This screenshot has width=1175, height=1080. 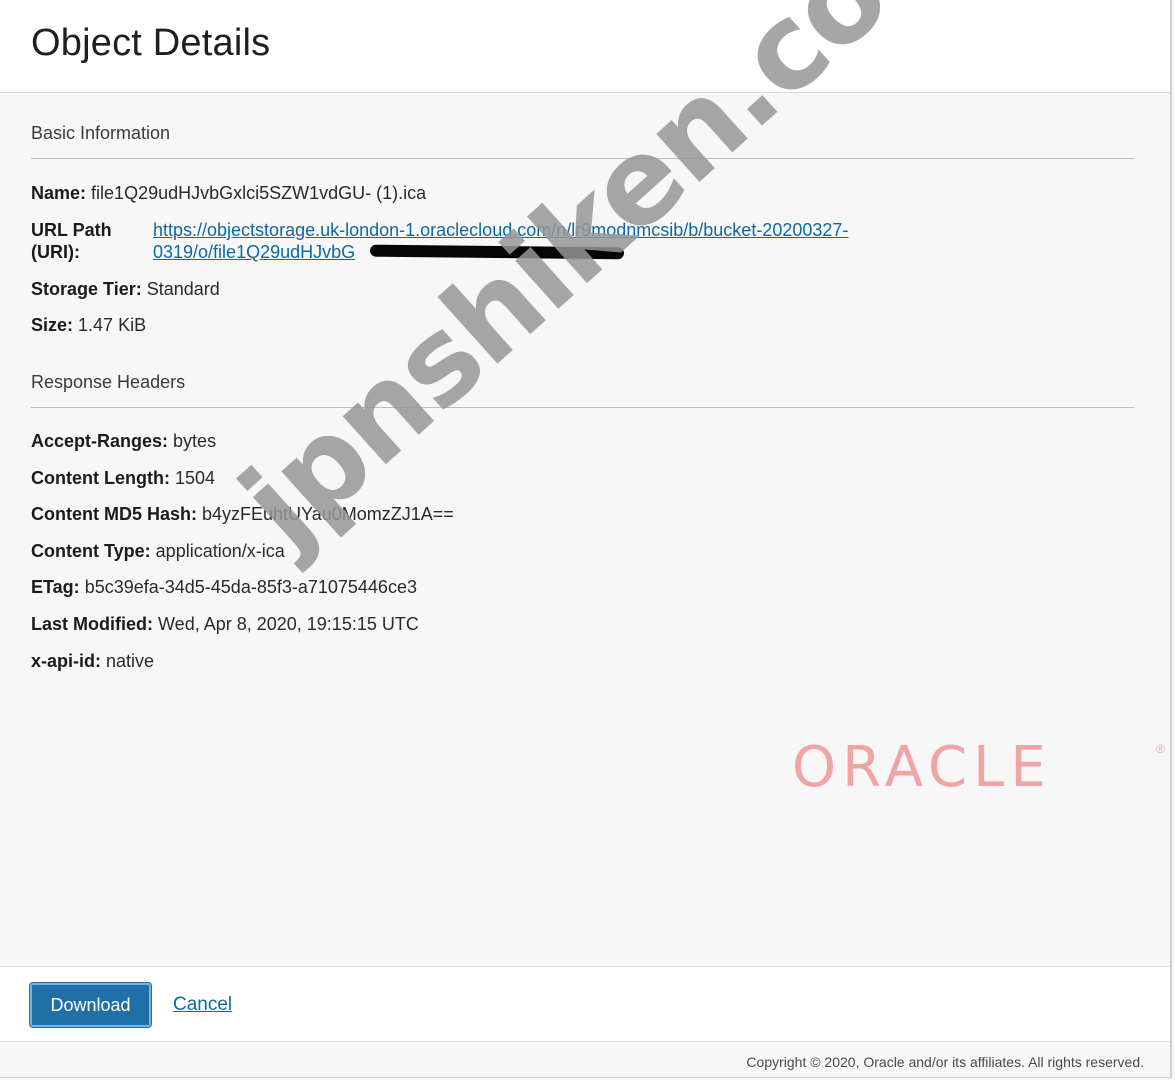 I want to click on header-row: Content Length: 1504, so click(x=123, y=478).